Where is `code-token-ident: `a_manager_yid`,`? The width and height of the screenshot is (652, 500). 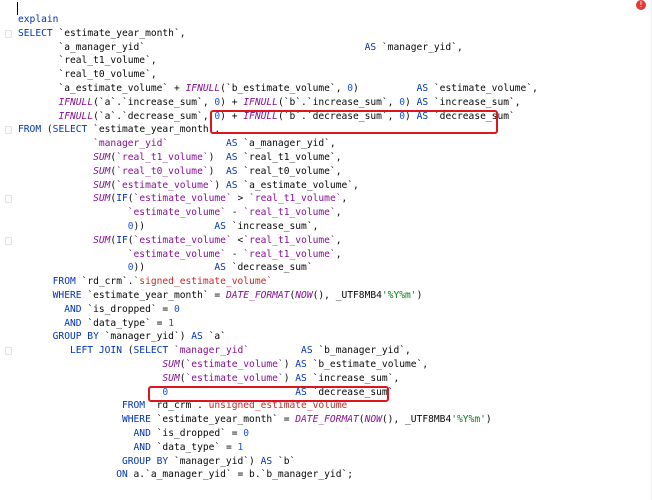
code-token-ident: `a_manager_yid`, is located at coordinates (289, 144).